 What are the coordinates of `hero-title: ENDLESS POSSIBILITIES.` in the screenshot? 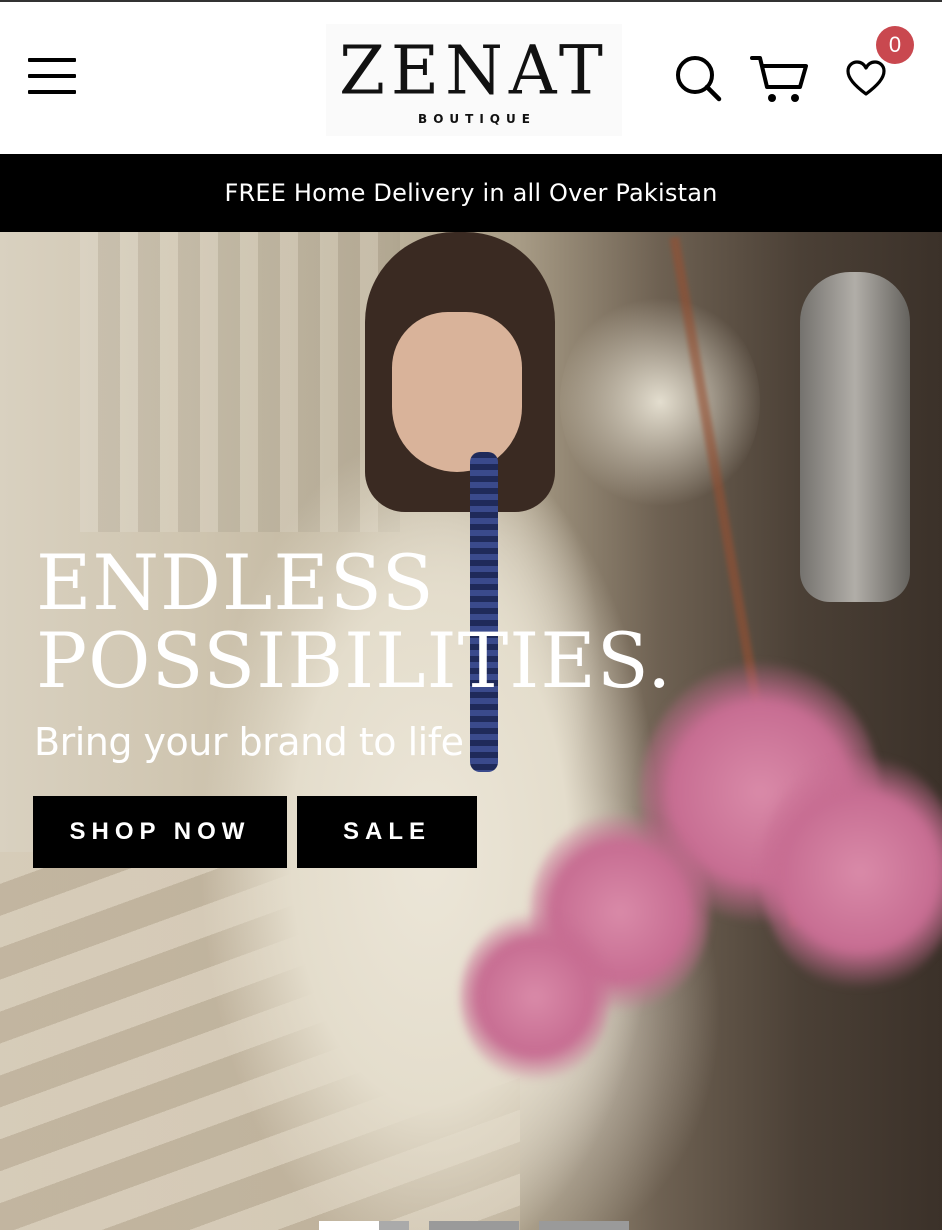 It's located at (354, 622).